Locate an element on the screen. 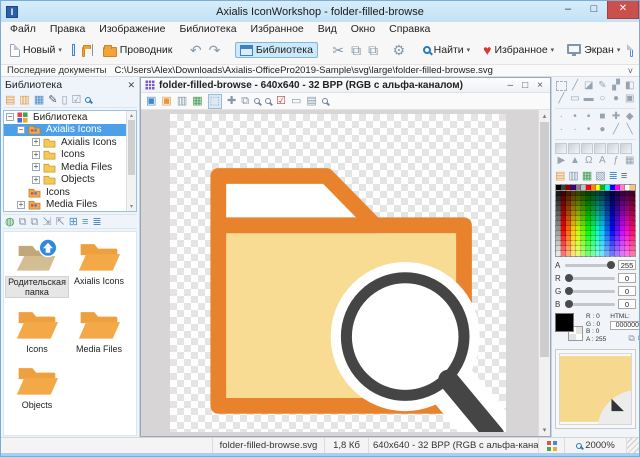 This screenshot has width=640, height=457. save-icon: ▥ is located at coordinates (182, 101).